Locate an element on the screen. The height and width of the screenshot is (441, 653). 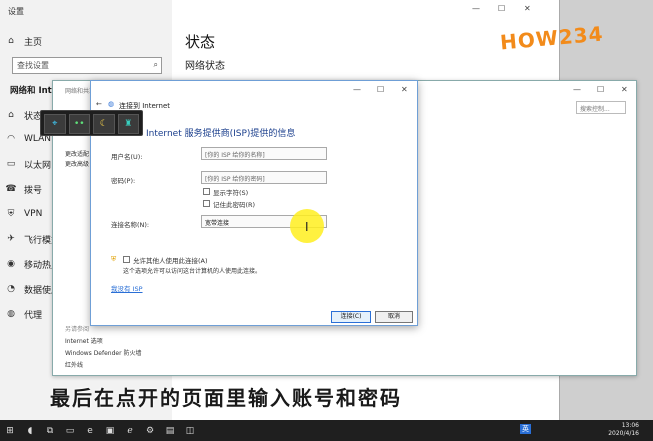
windows-start-icon: ⊞ is located at coordinates (10, 430).